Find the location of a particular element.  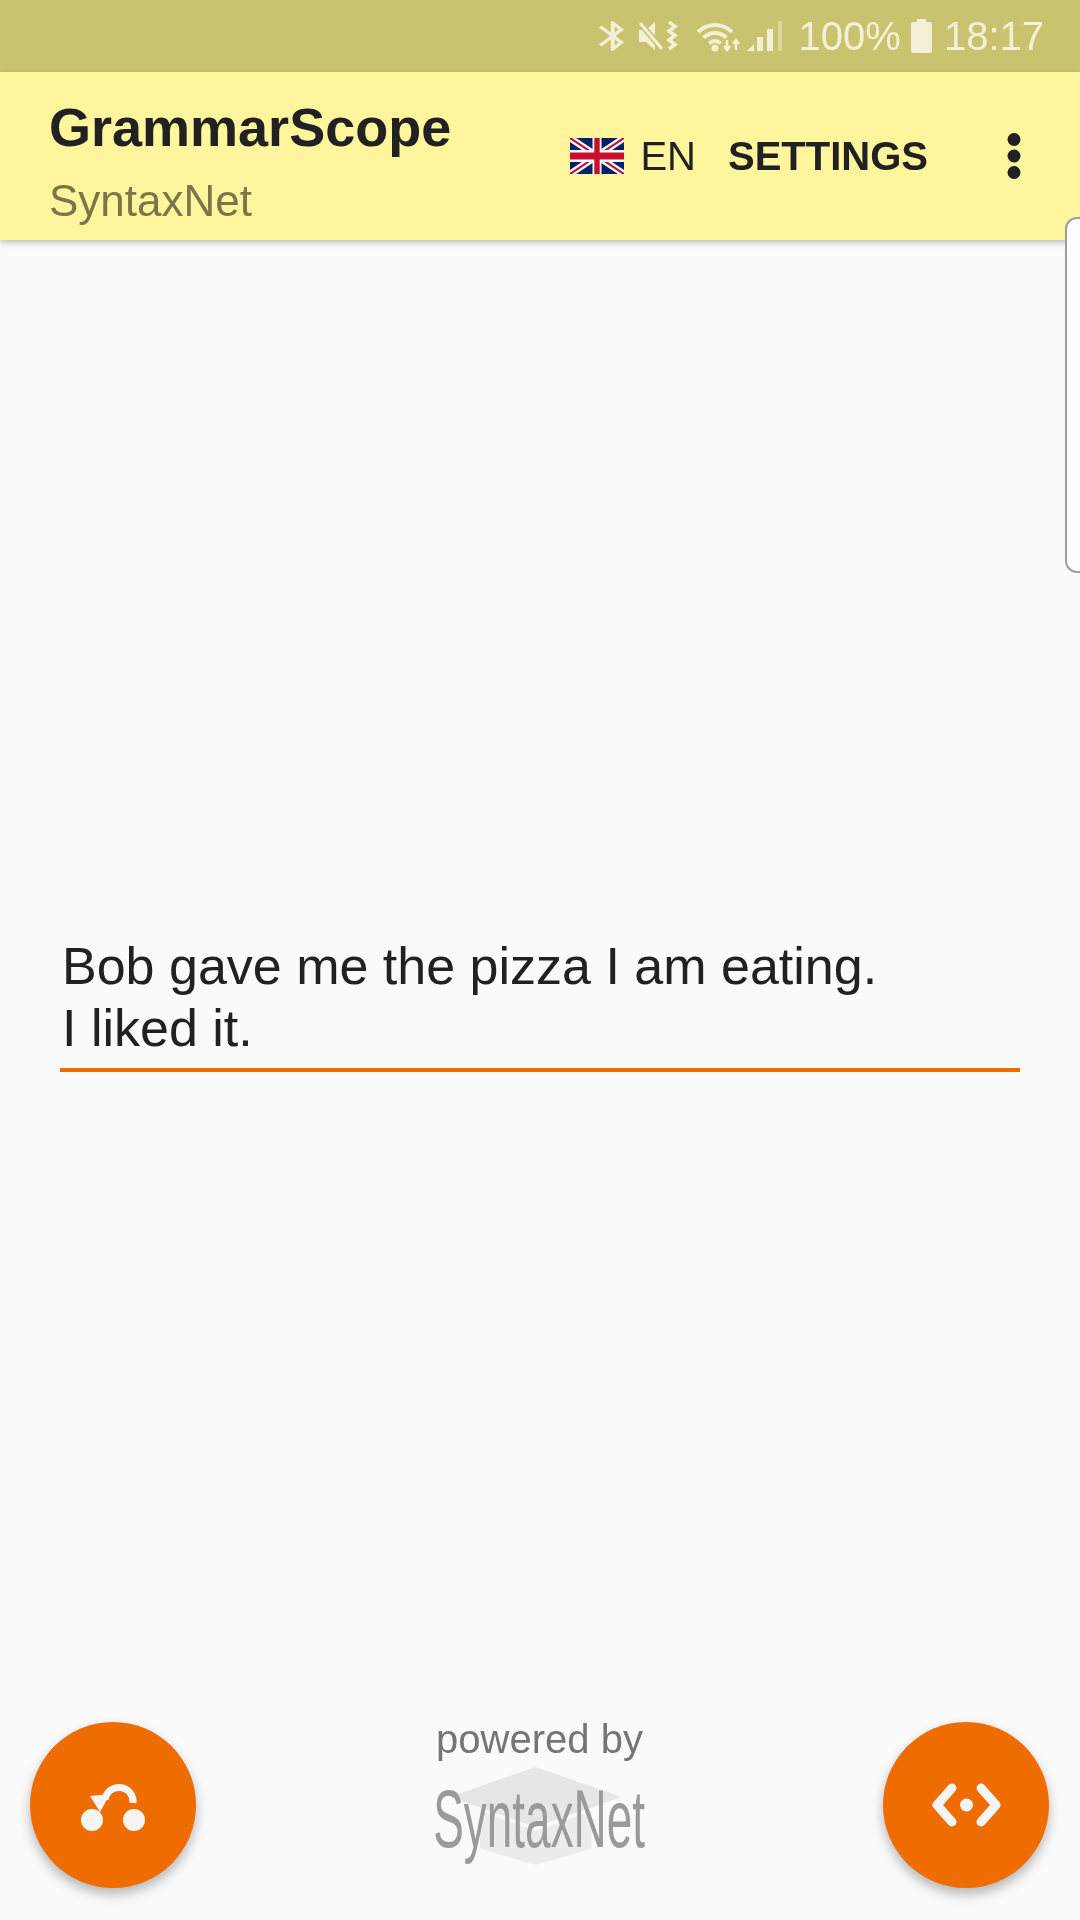

bluetooth-icon is located at coordinates (611, 36).